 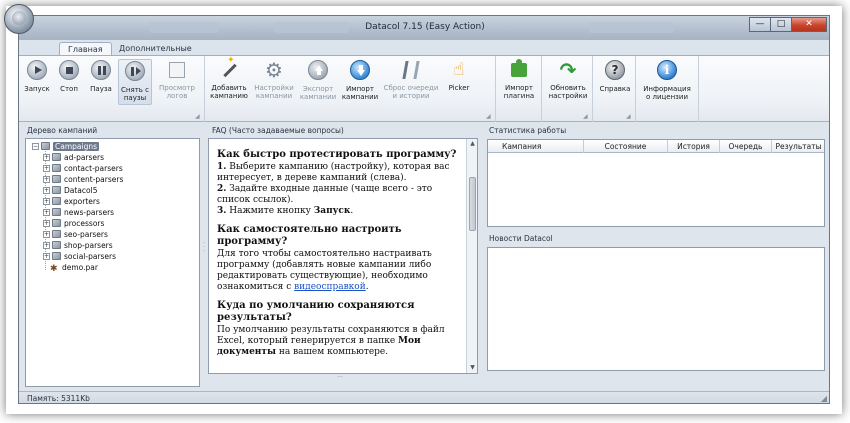 I want to click on ribbon-group-update: ↷ Обновить настройки ◢, so click(x=568, y=89).